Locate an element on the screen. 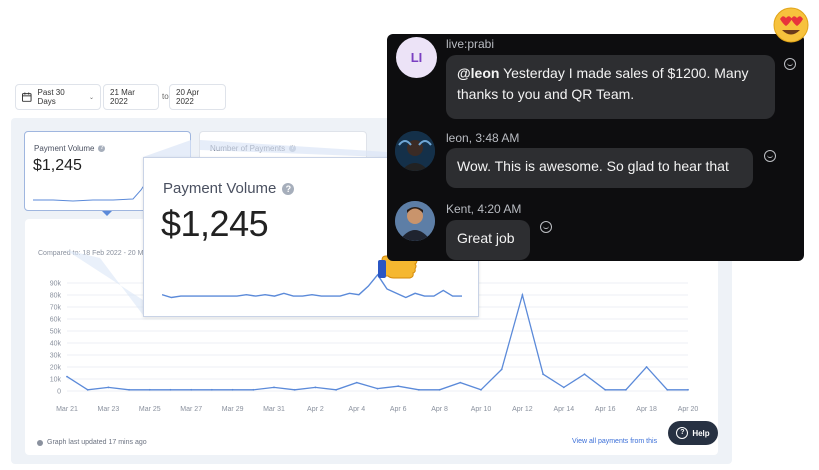 Image resolution: width=819 pixels, height=470 pixels. avatar-initials: LI is located at coordinates (416, 57).